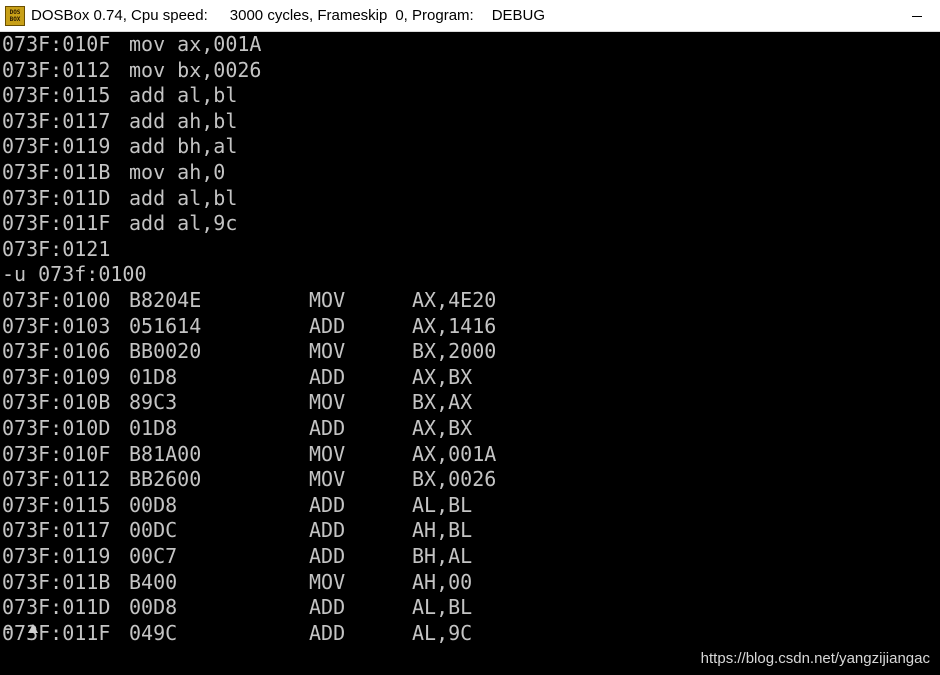 Image resolution: width=940 pixels, height=675 pixels. Describe the element at coordinates (74, 274) in the screenshot. I see `command-line: -u 073f:0100` at that location.